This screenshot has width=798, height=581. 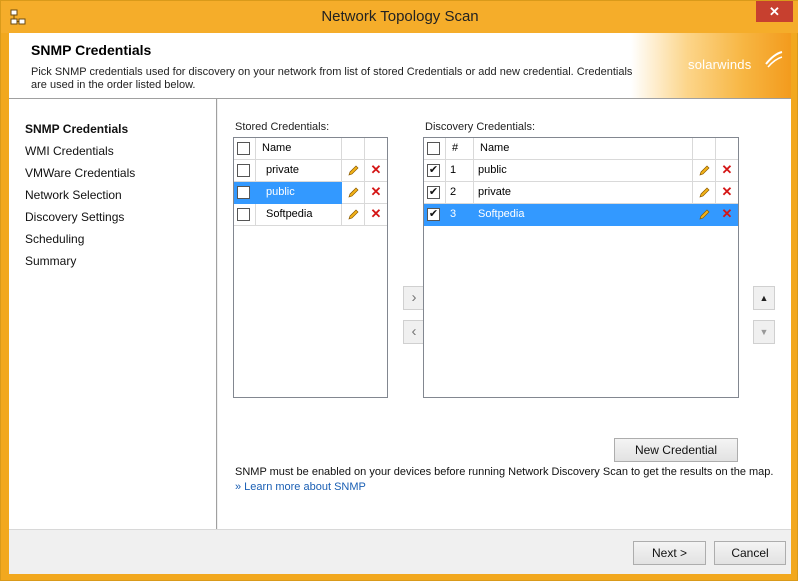 I want to click on column-header-order: #, so click(x=460, y=149).